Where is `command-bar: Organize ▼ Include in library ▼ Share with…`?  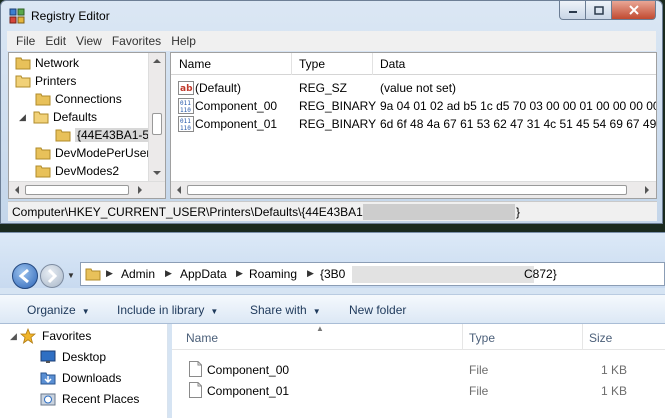
command-bar: Organize ▼ Include in library ▼ Share with… is located at coordinates (332, 309).